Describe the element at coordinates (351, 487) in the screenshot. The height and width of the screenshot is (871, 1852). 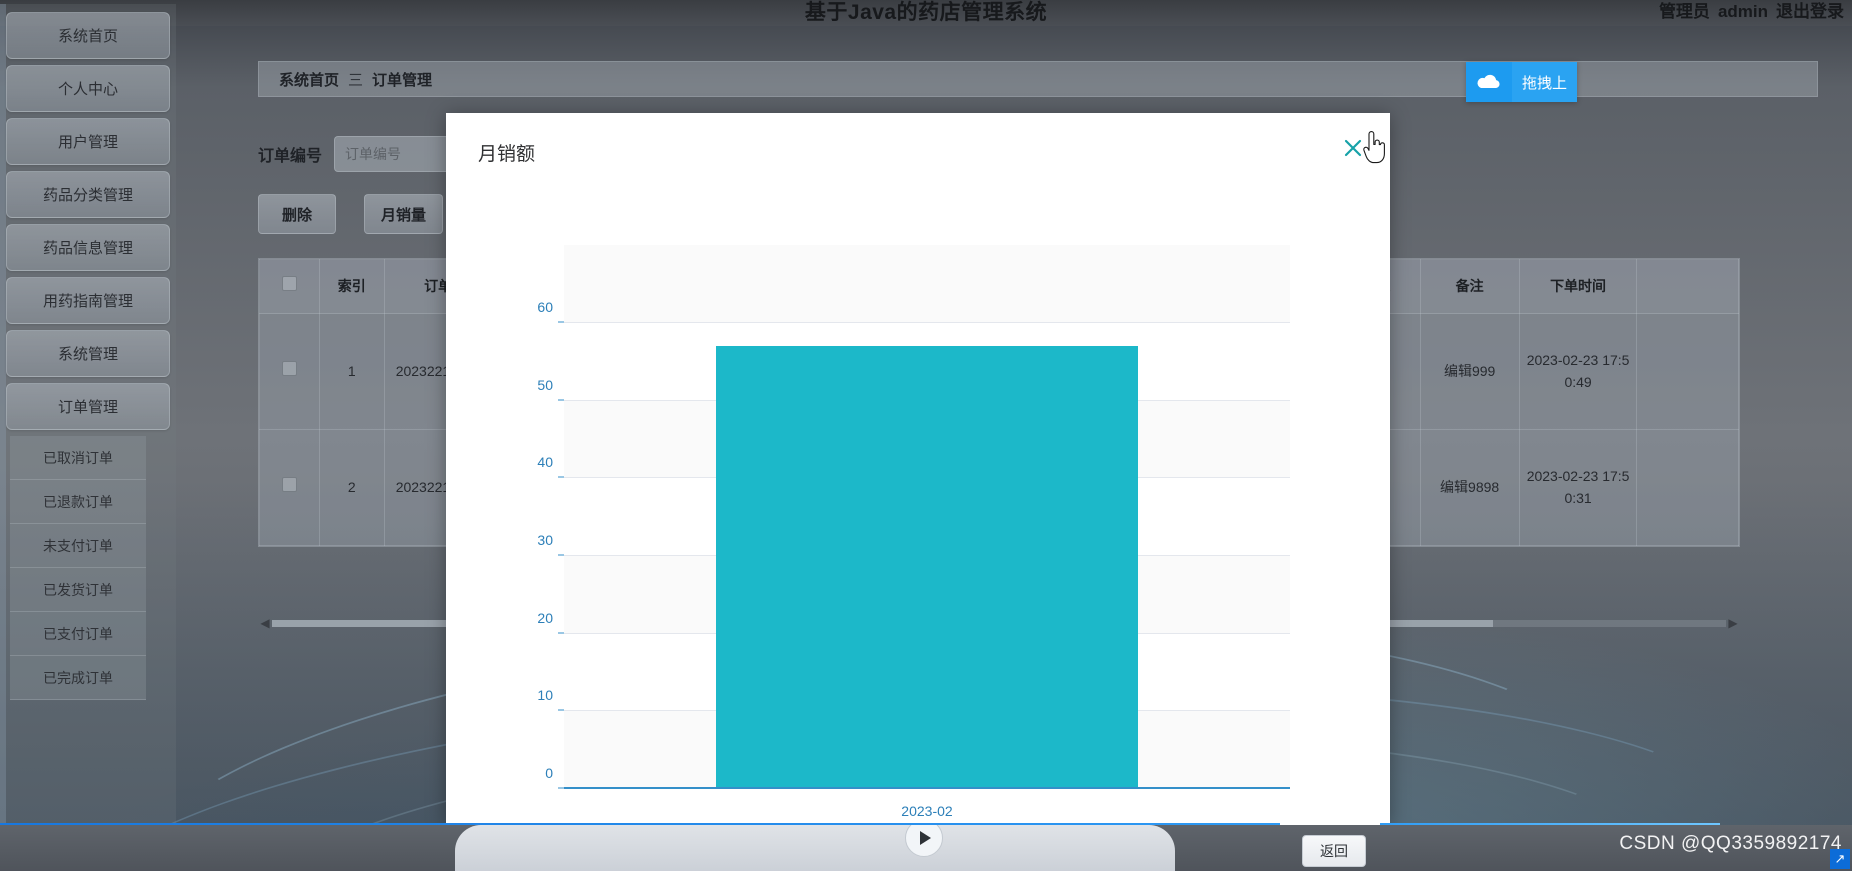
I see `cell-index: 2` at that location.